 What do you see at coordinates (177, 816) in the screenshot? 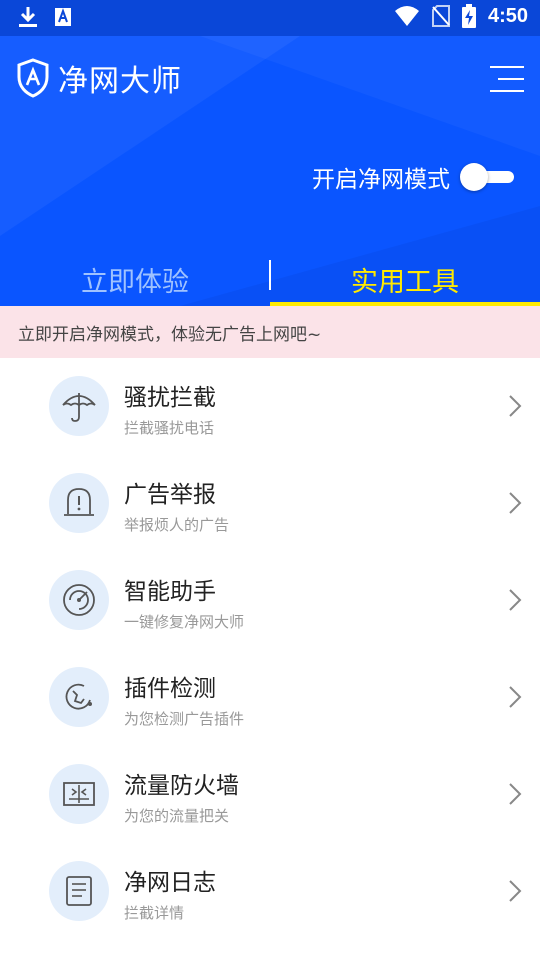
I see `tool-subtitle: 为您的流量把关` at bounding box center [177, 816].